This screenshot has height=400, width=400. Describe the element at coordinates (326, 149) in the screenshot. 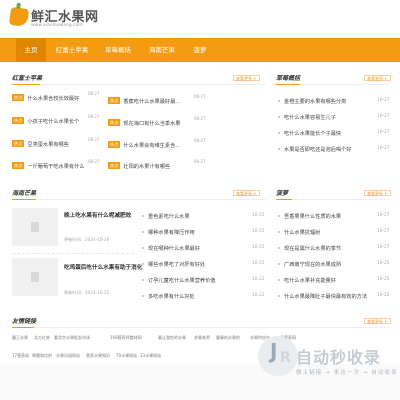

I see `list-item: 水果是否即吃还是泡后喝个好` at that location.